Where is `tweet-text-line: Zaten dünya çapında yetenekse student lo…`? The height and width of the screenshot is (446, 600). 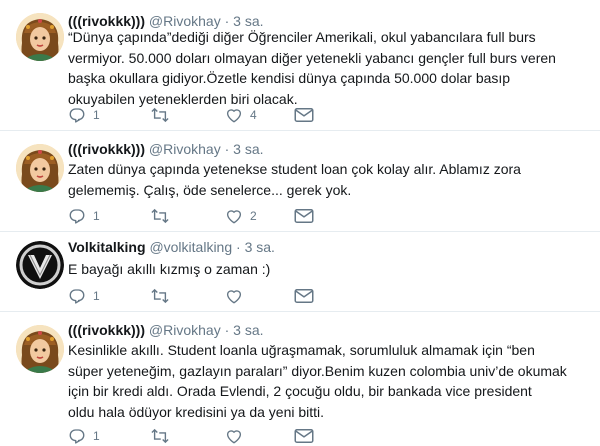 tweet-text-line: Zaten dünya çapında yetenekse student lo… is located at coordinates (294, 169).